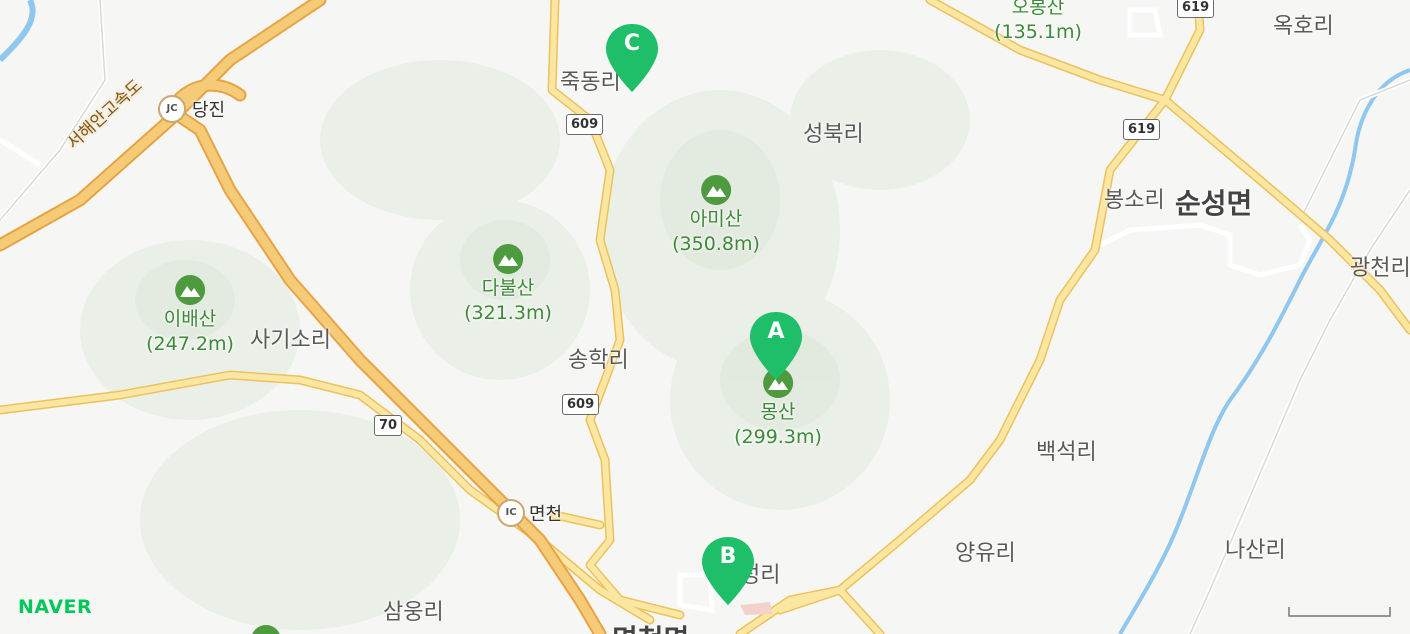  I want to click on scale-bar, so click(1339, 612).